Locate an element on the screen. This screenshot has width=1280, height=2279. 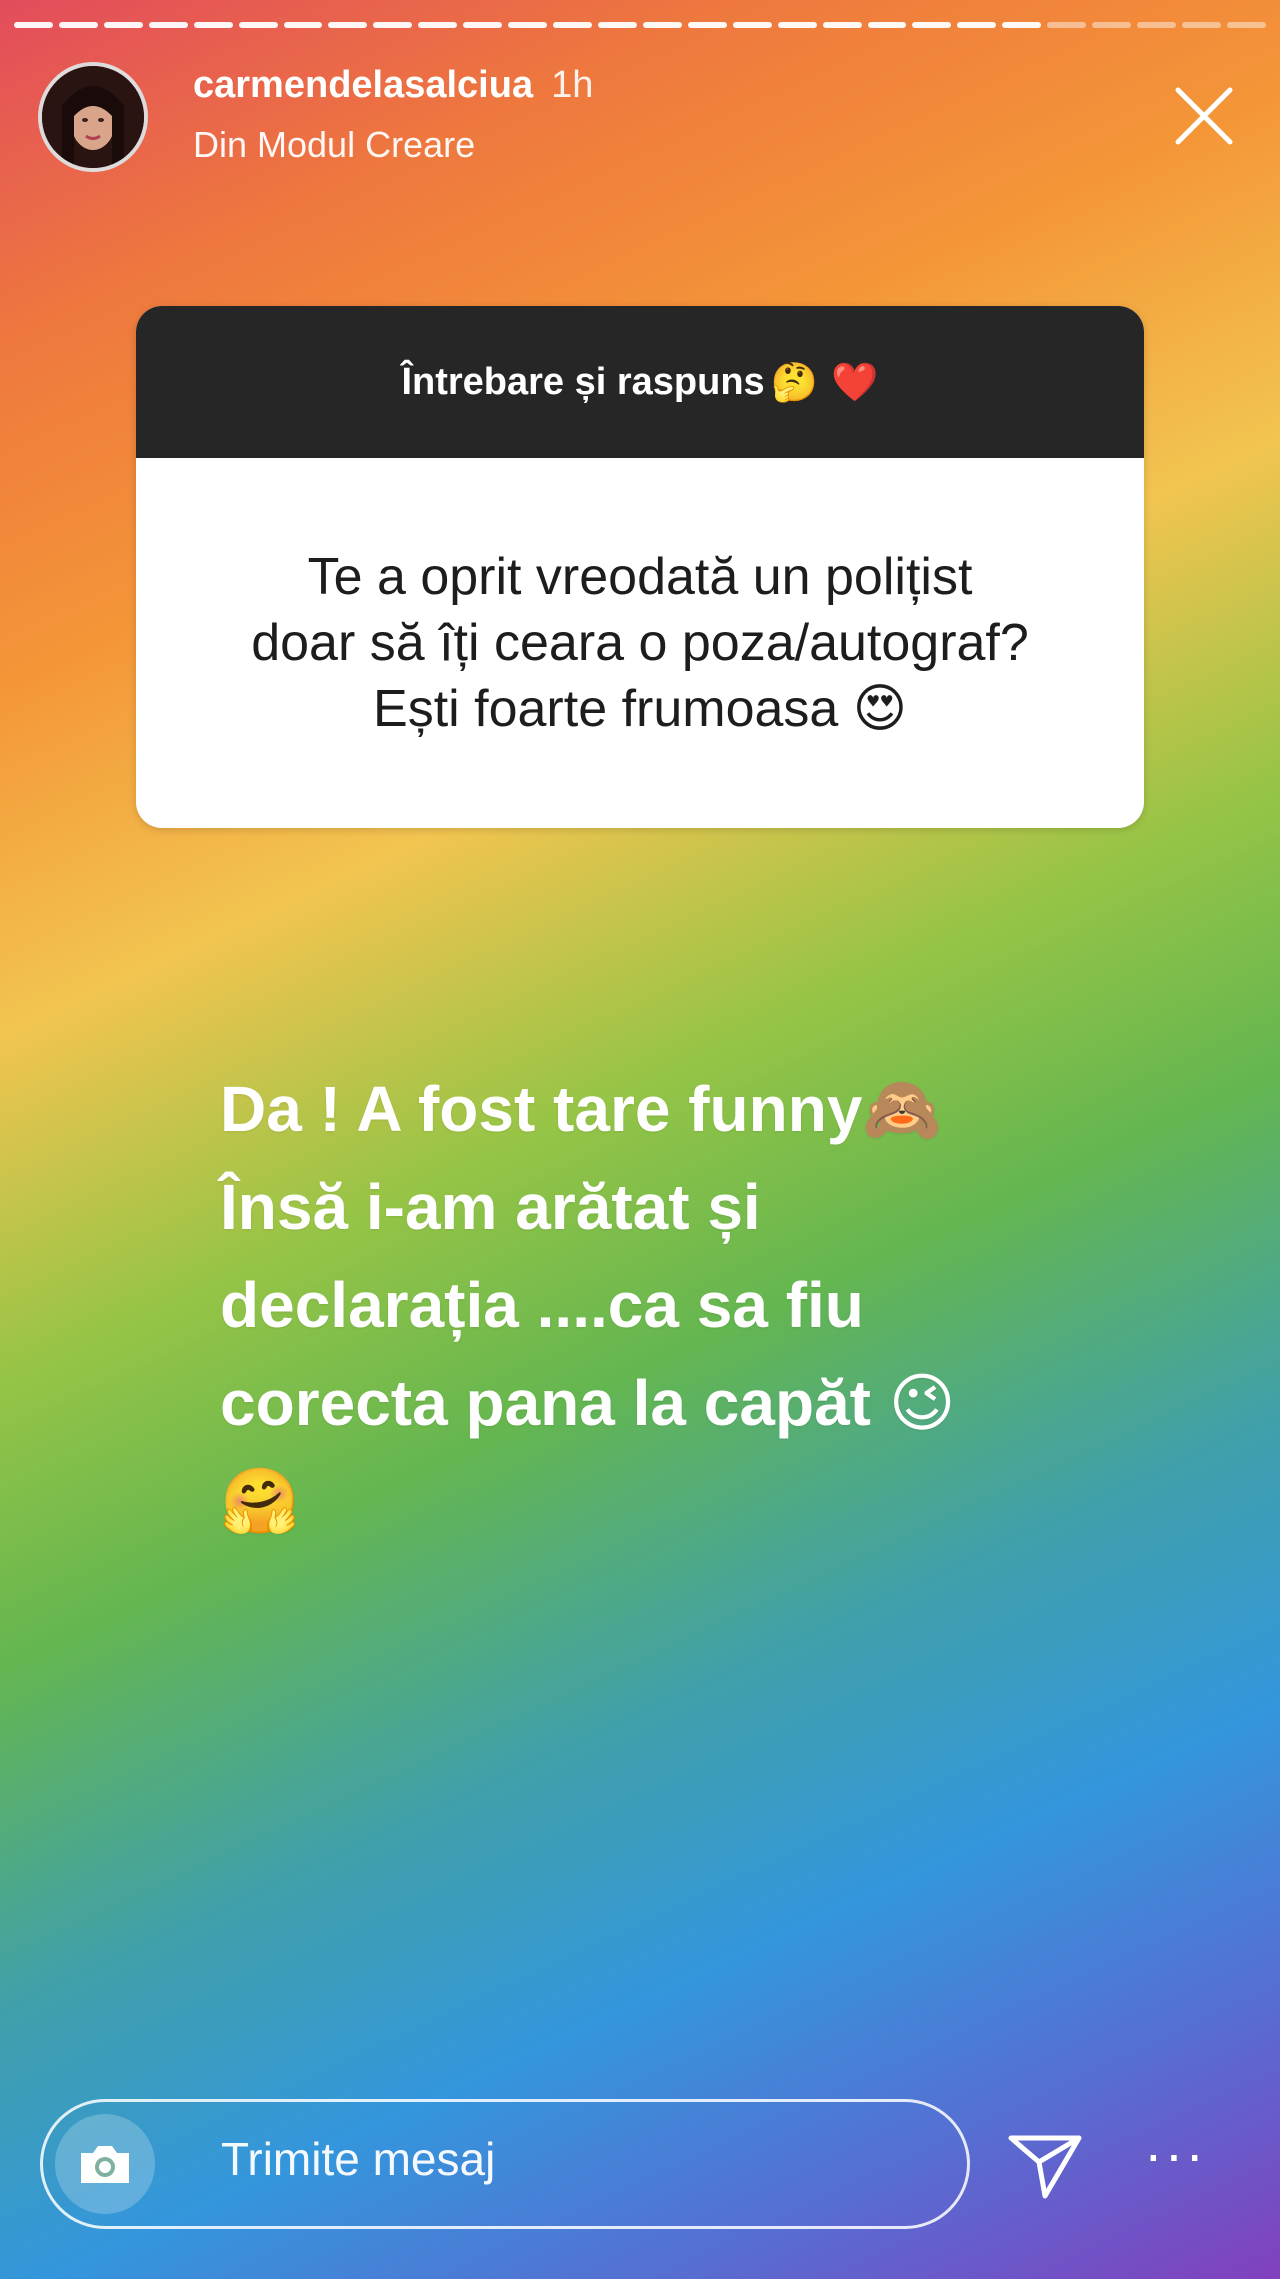
username: carmendelasalciua is located at coordinates (363, 85).